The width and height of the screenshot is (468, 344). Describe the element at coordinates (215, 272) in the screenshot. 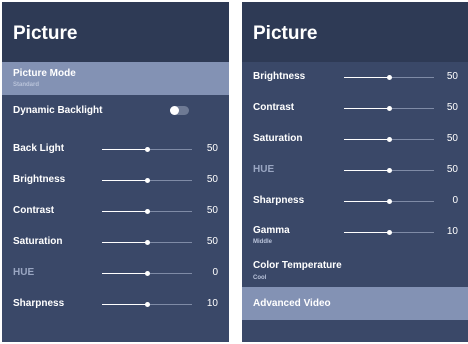

I see `hue-value: 0` at that location.